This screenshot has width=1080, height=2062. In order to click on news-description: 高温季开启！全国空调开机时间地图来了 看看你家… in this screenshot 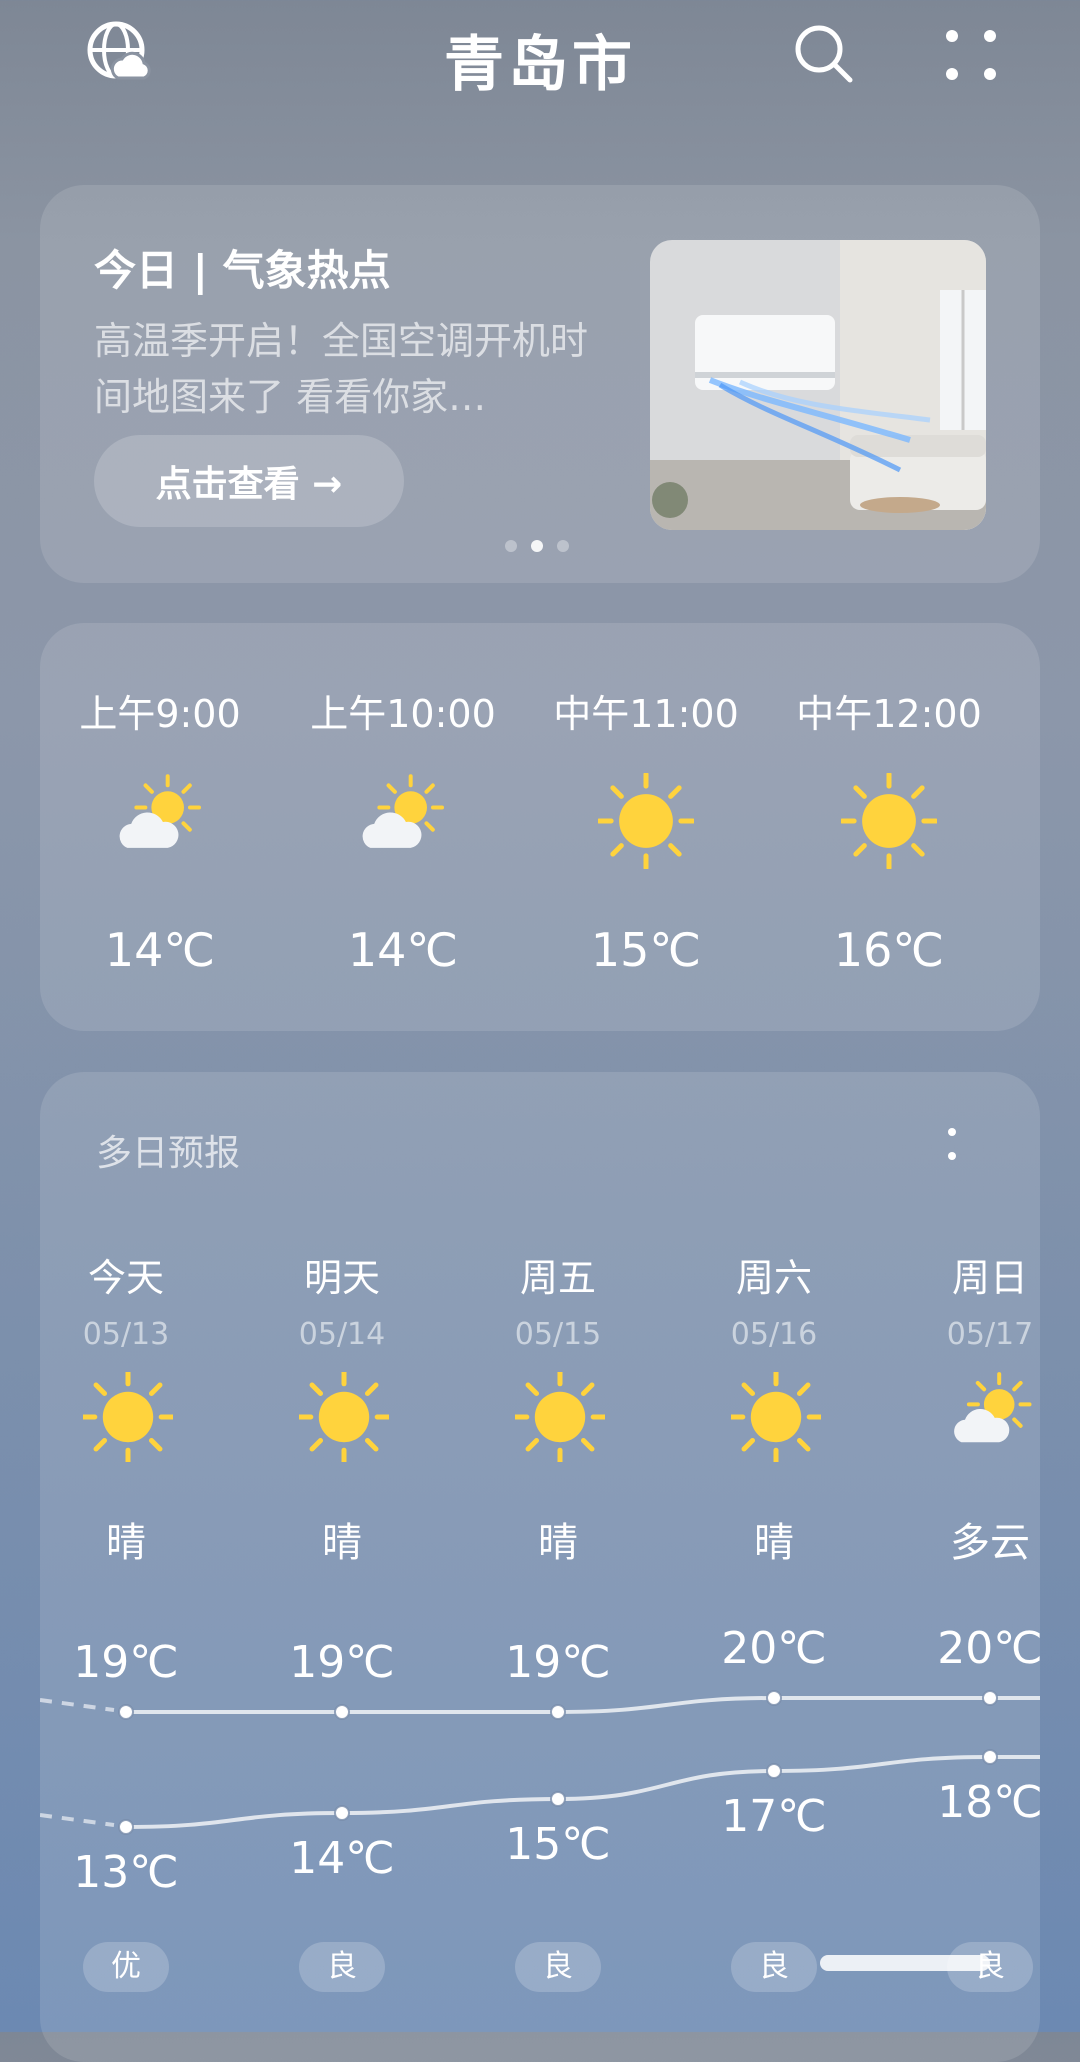, I will do `click(341, 369)`.